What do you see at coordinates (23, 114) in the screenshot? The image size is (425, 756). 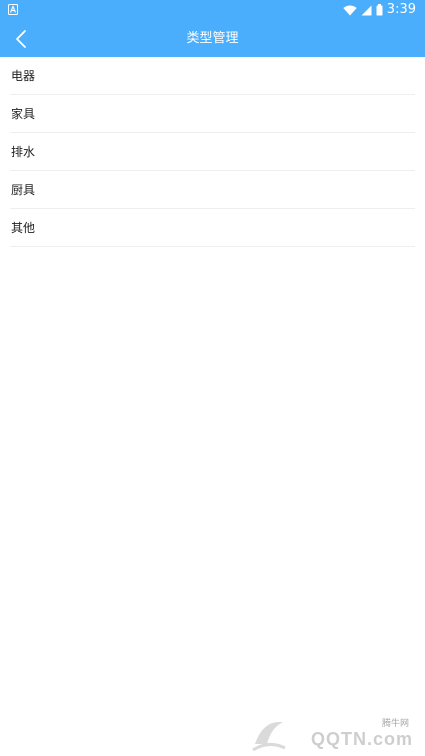 I see `type-item-label: 家具` at bounding box center [23, 114].